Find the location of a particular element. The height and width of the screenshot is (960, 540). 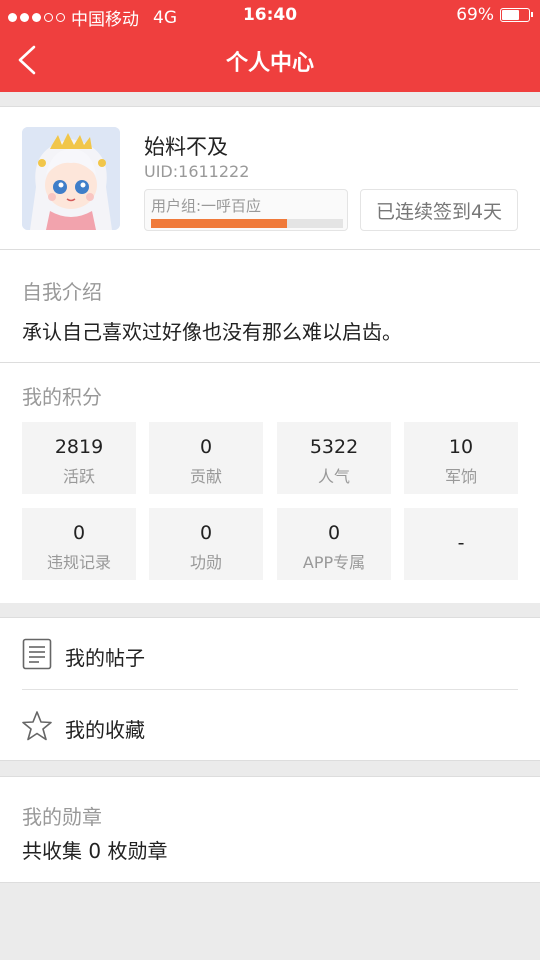

group-progress-fill is located at coordinates (219, 223).